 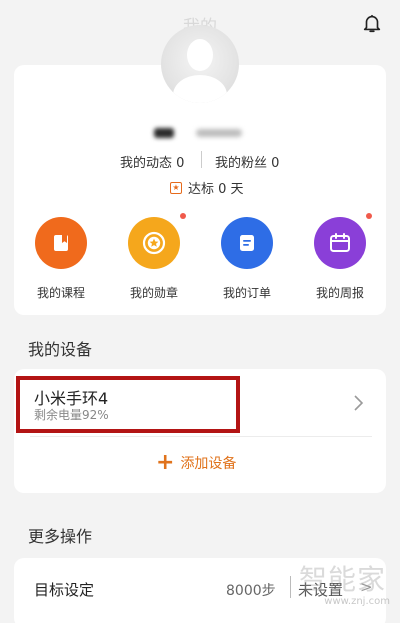 What do you see at coordinates (64, 590) in the screenshot?
I see `target-setting-label: 目标设定` at bounding box center [64, 590].